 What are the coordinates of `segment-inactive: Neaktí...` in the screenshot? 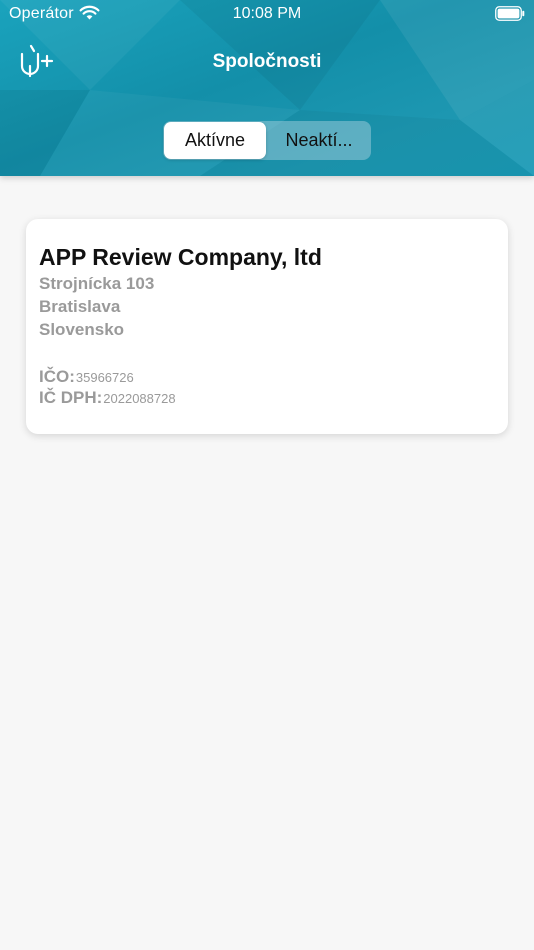 It's located at (319, 140).